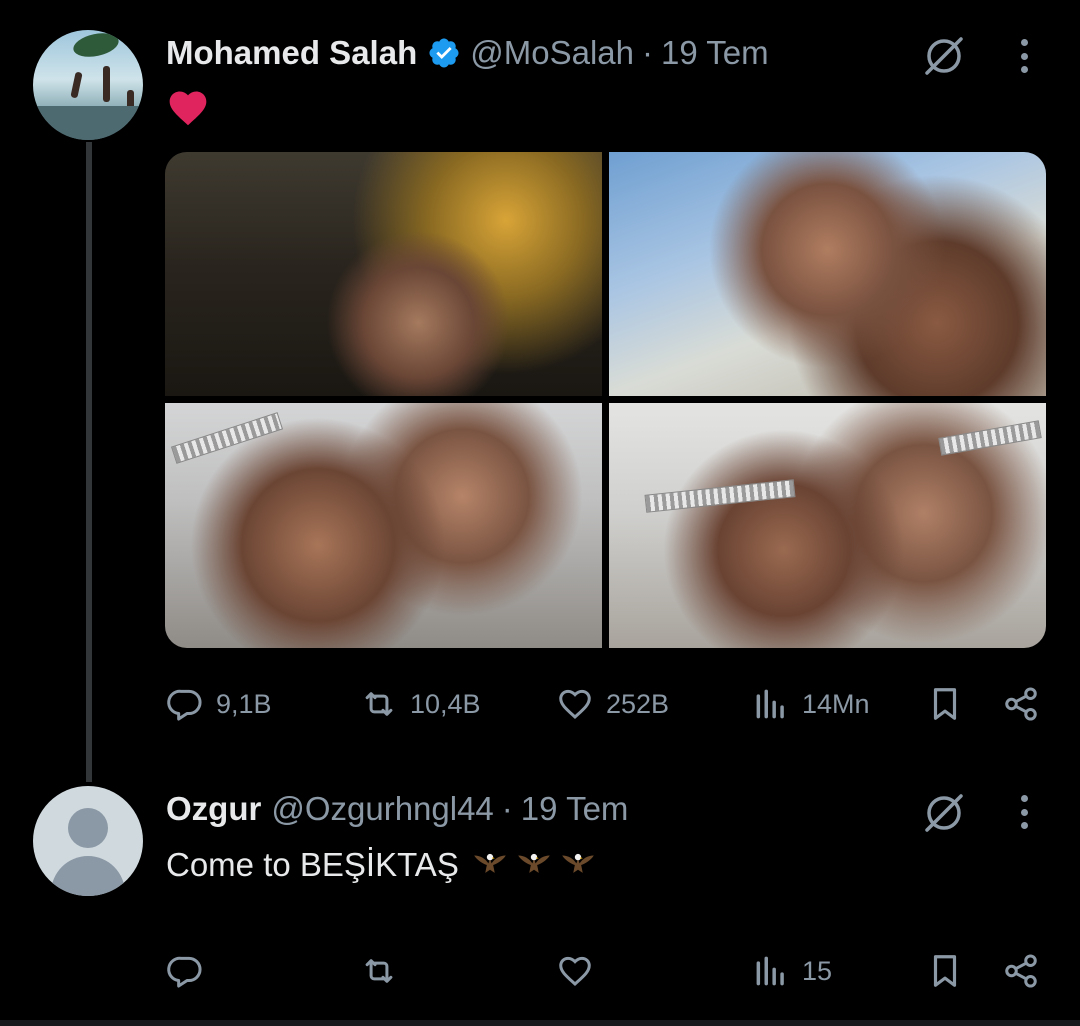 This screenshot has width=1080, height=1026. I want to click on tweet-actions: 9,1B 10,4B 252B 14Mn, so click(606, 704).